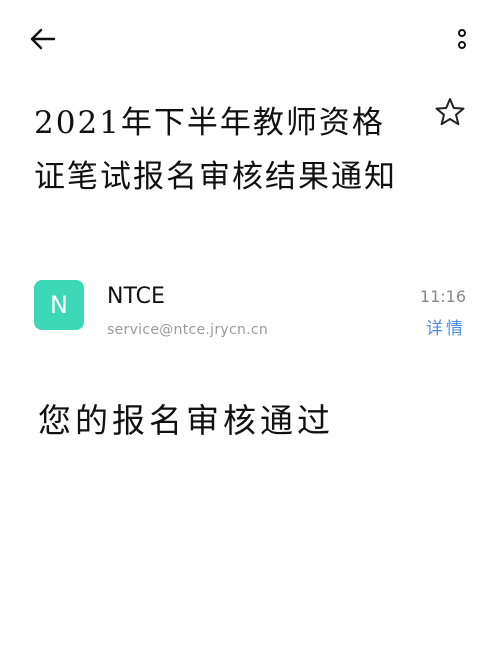  Describe the element at coordinates (136, 296) in the screenshot. I see `sender-name: NTCE` at that location.